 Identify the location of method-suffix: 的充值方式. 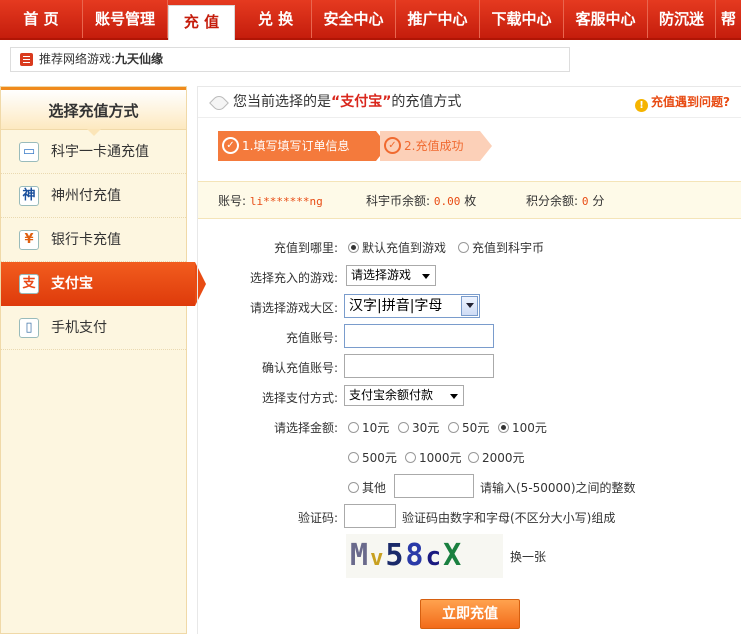
(426, 102).